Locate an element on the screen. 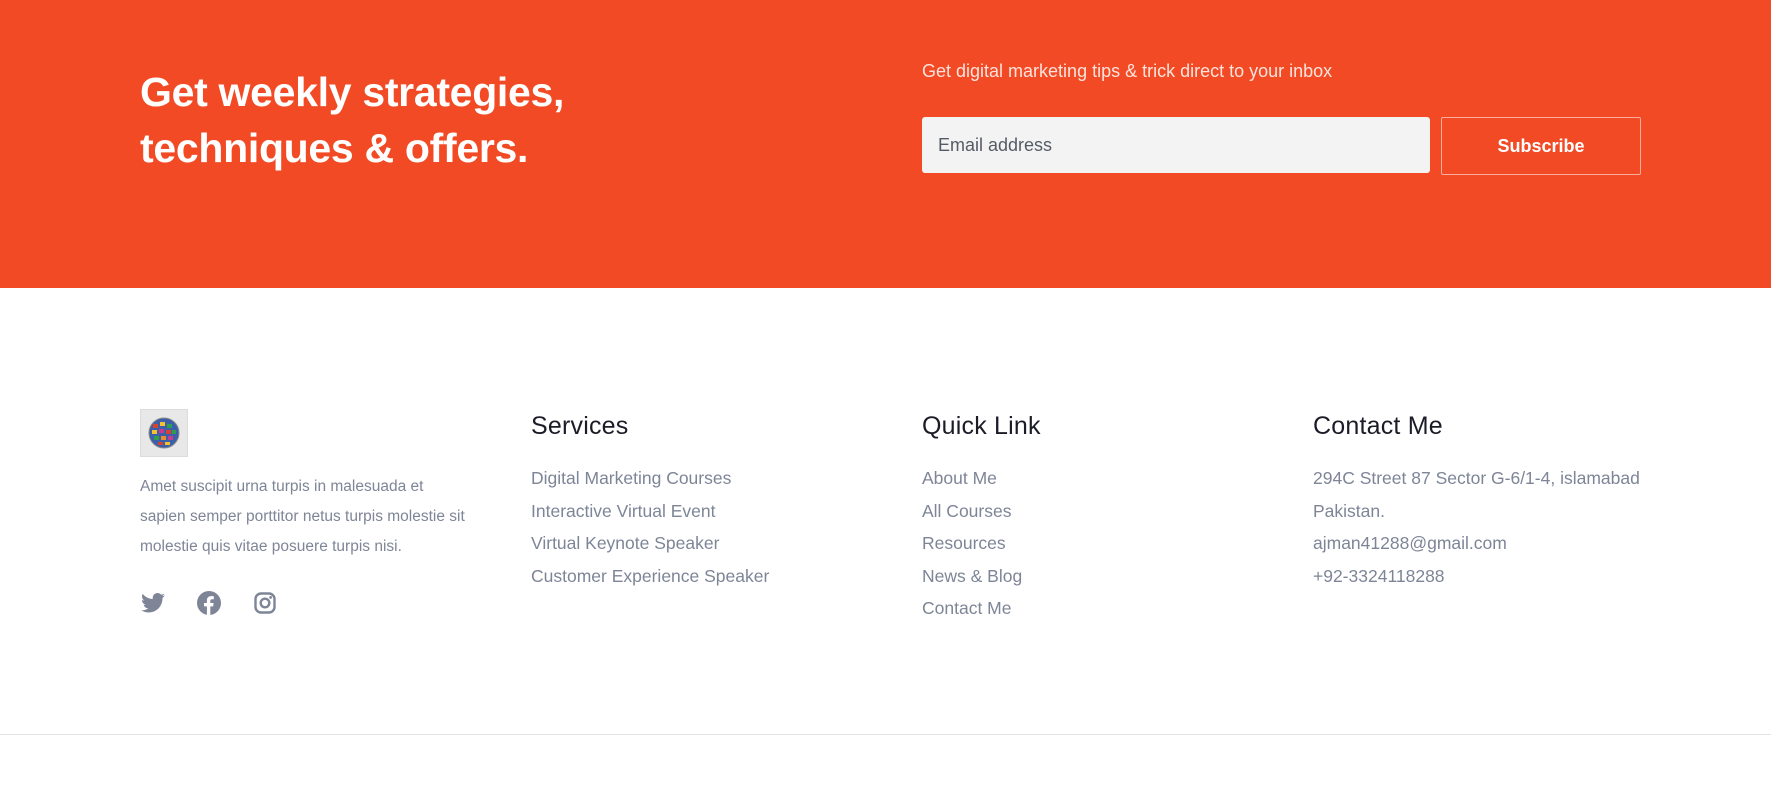  site-logo is located at coordinates (164, 433).